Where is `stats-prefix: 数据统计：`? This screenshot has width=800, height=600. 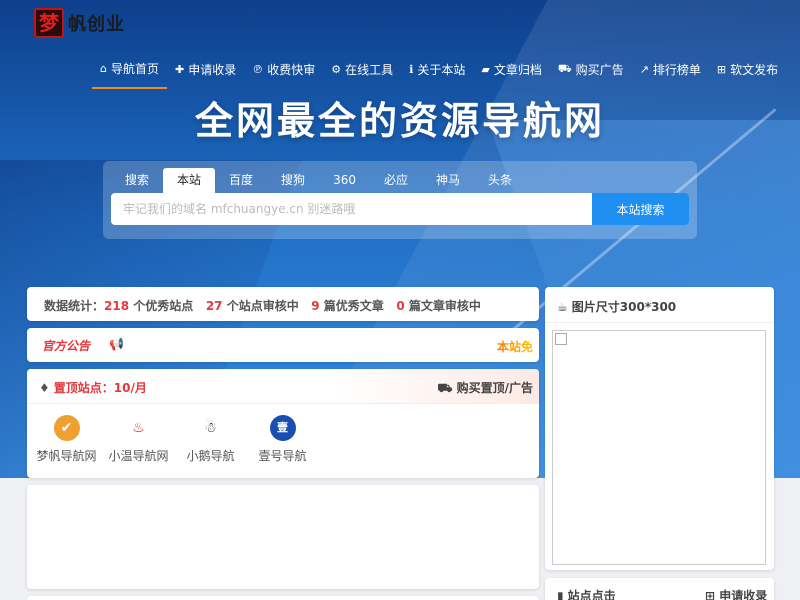 stats-prefix: 数据统计： is located at coordinates (74, 306).